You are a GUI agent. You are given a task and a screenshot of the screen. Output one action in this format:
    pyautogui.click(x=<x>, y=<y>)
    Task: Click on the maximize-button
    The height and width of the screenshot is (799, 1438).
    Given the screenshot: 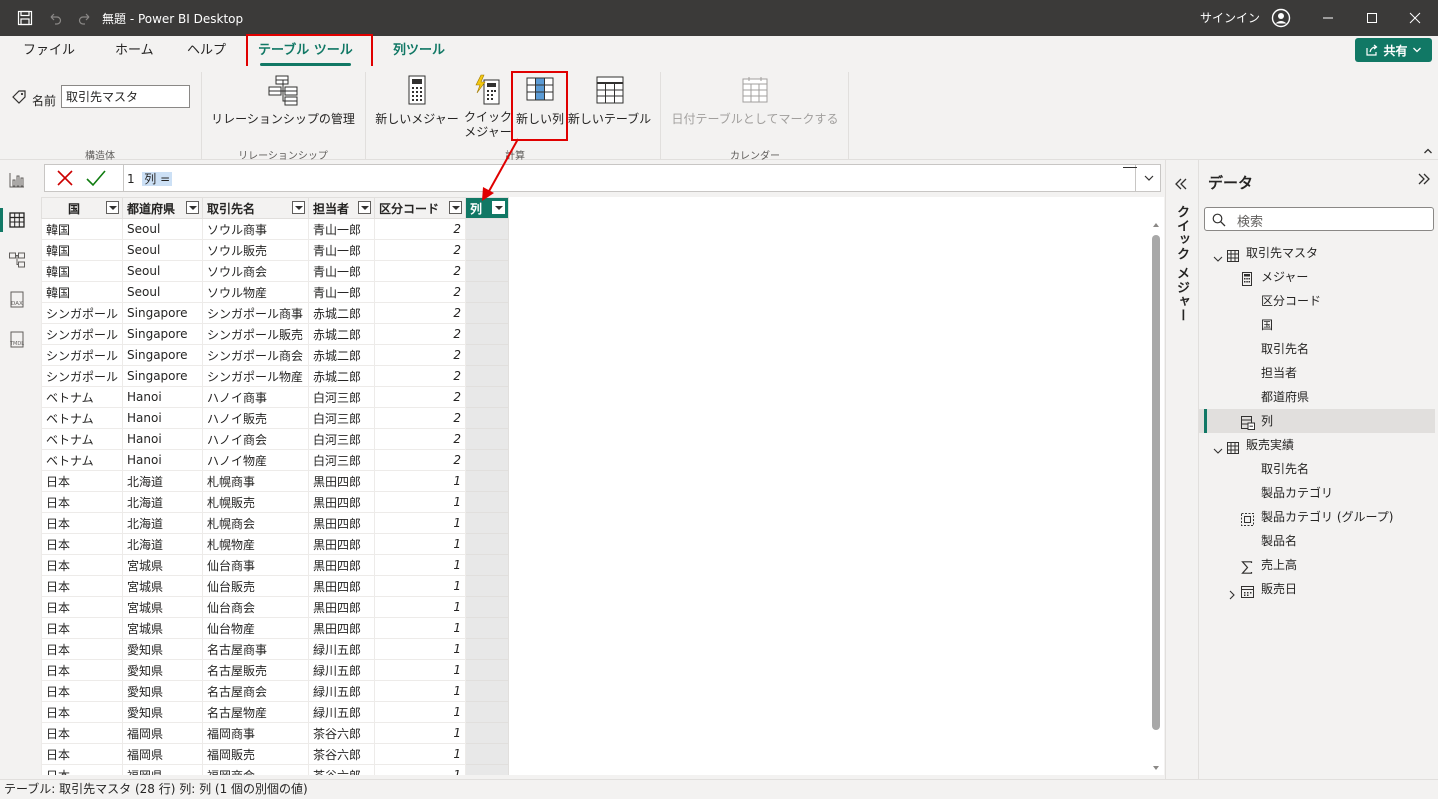 What is the action you would take?
    pyautogui.click(x=1372, y=18)
    